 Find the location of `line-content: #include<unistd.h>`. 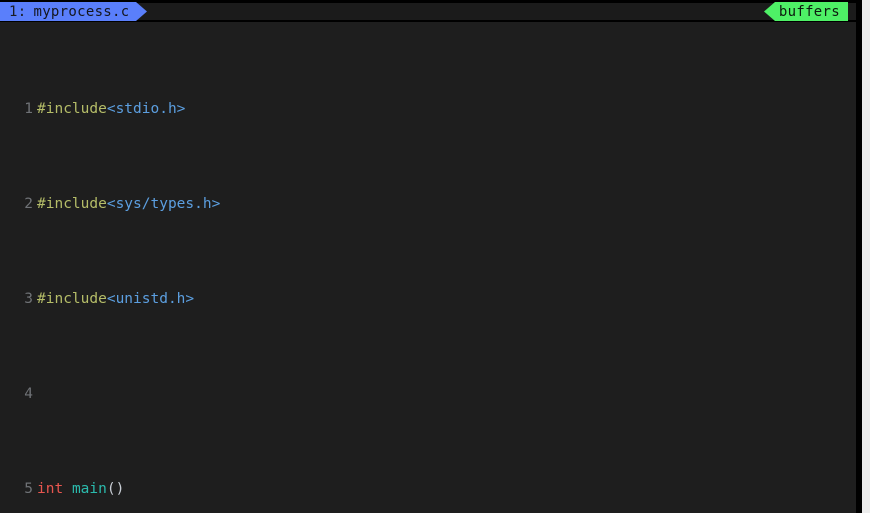

line-content: #include<unistd.h> is located at coordinates (113, 299).